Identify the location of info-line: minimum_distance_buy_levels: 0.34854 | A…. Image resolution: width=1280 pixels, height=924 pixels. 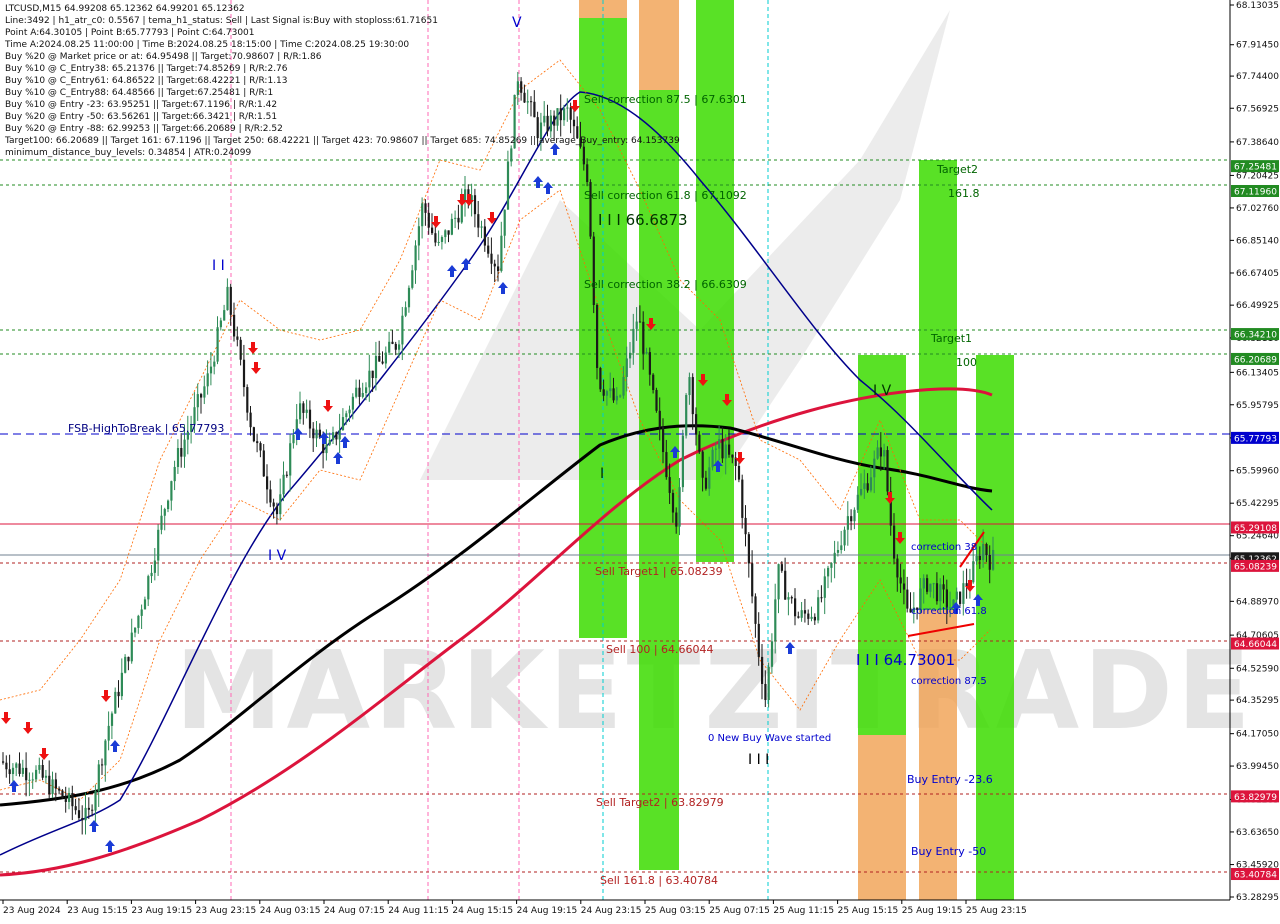
(128, 153).